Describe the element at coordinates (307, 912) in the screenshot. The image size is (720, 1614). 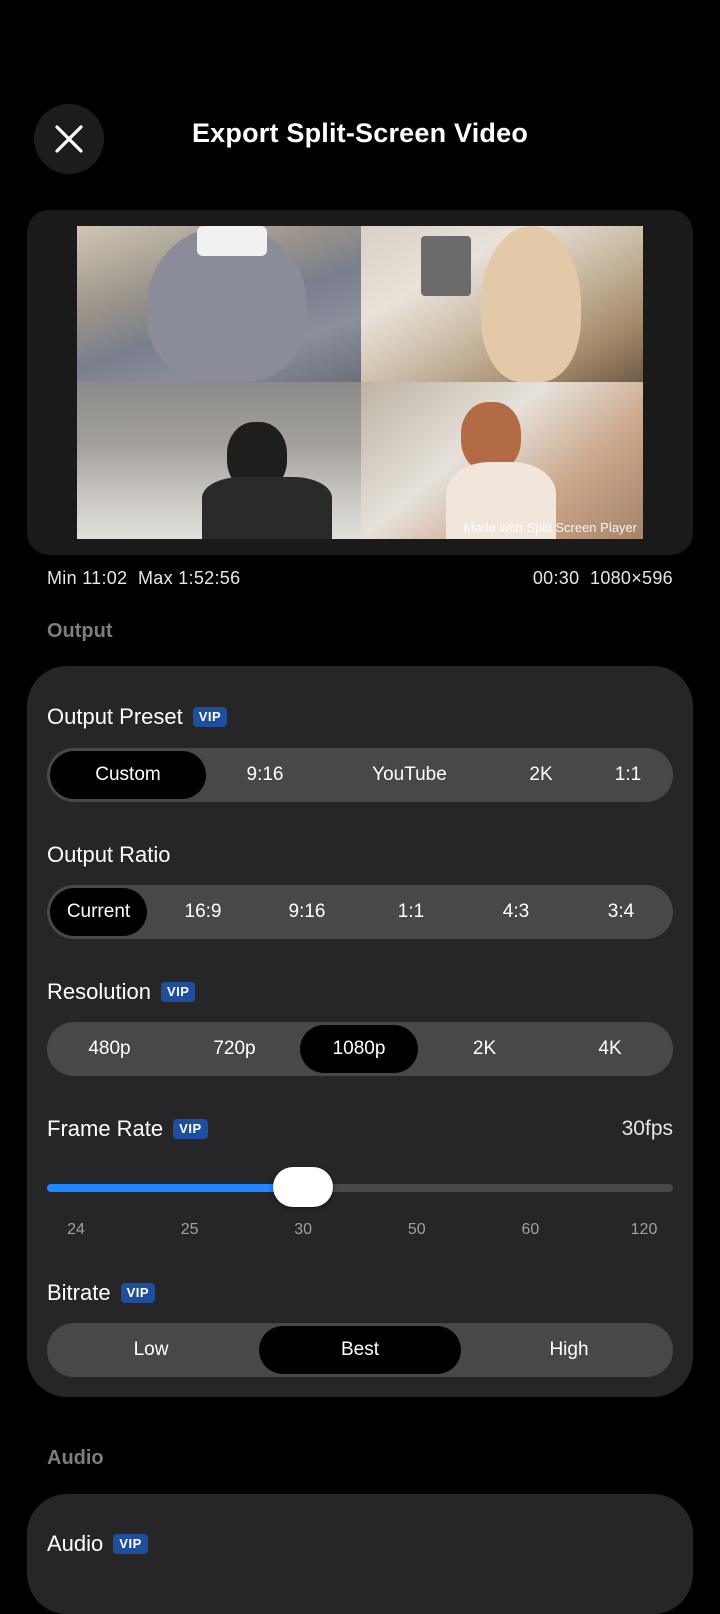
I see `ratio-option-9-16: 9:16` at that location.